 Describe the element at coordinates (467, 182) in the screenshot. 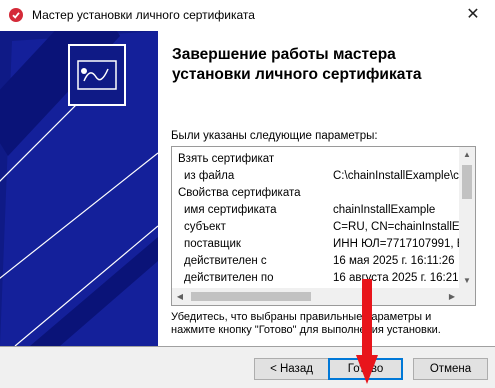

I see `vertical-scroll-thumb` at that location.